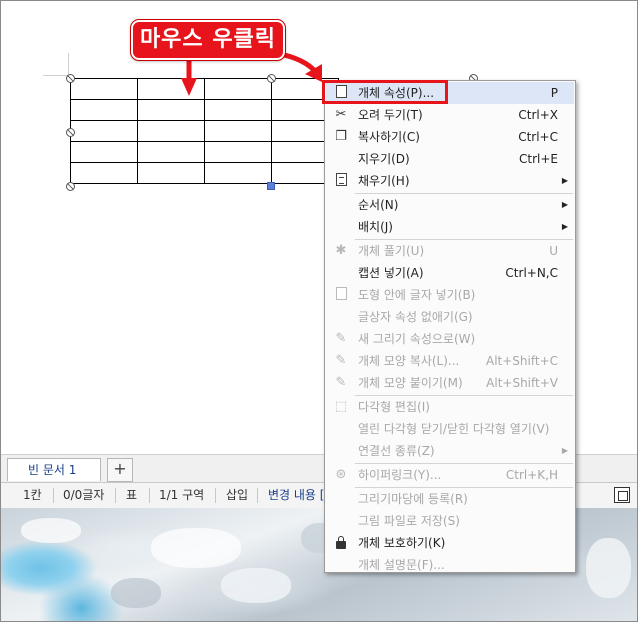 Image resolution: width=638 pixels, height=622 pixels. I want to click on menu-item-ungroup: ✱ 개체 풀기(U) U, so click(450, 251).